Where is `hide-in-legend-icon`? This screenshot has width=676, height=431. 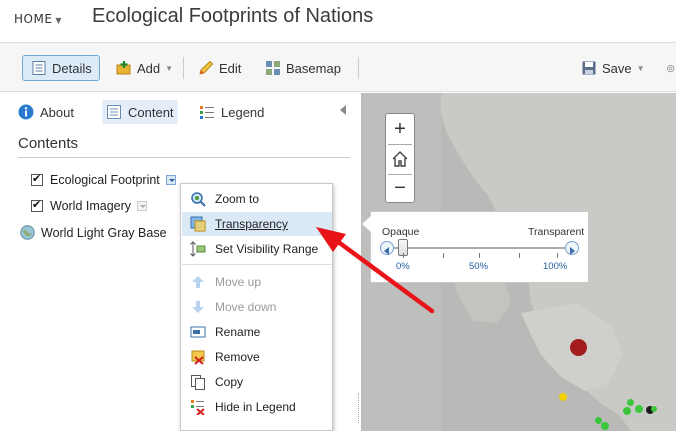 hide-in-legend-icon is located at coordinates (198, 407).